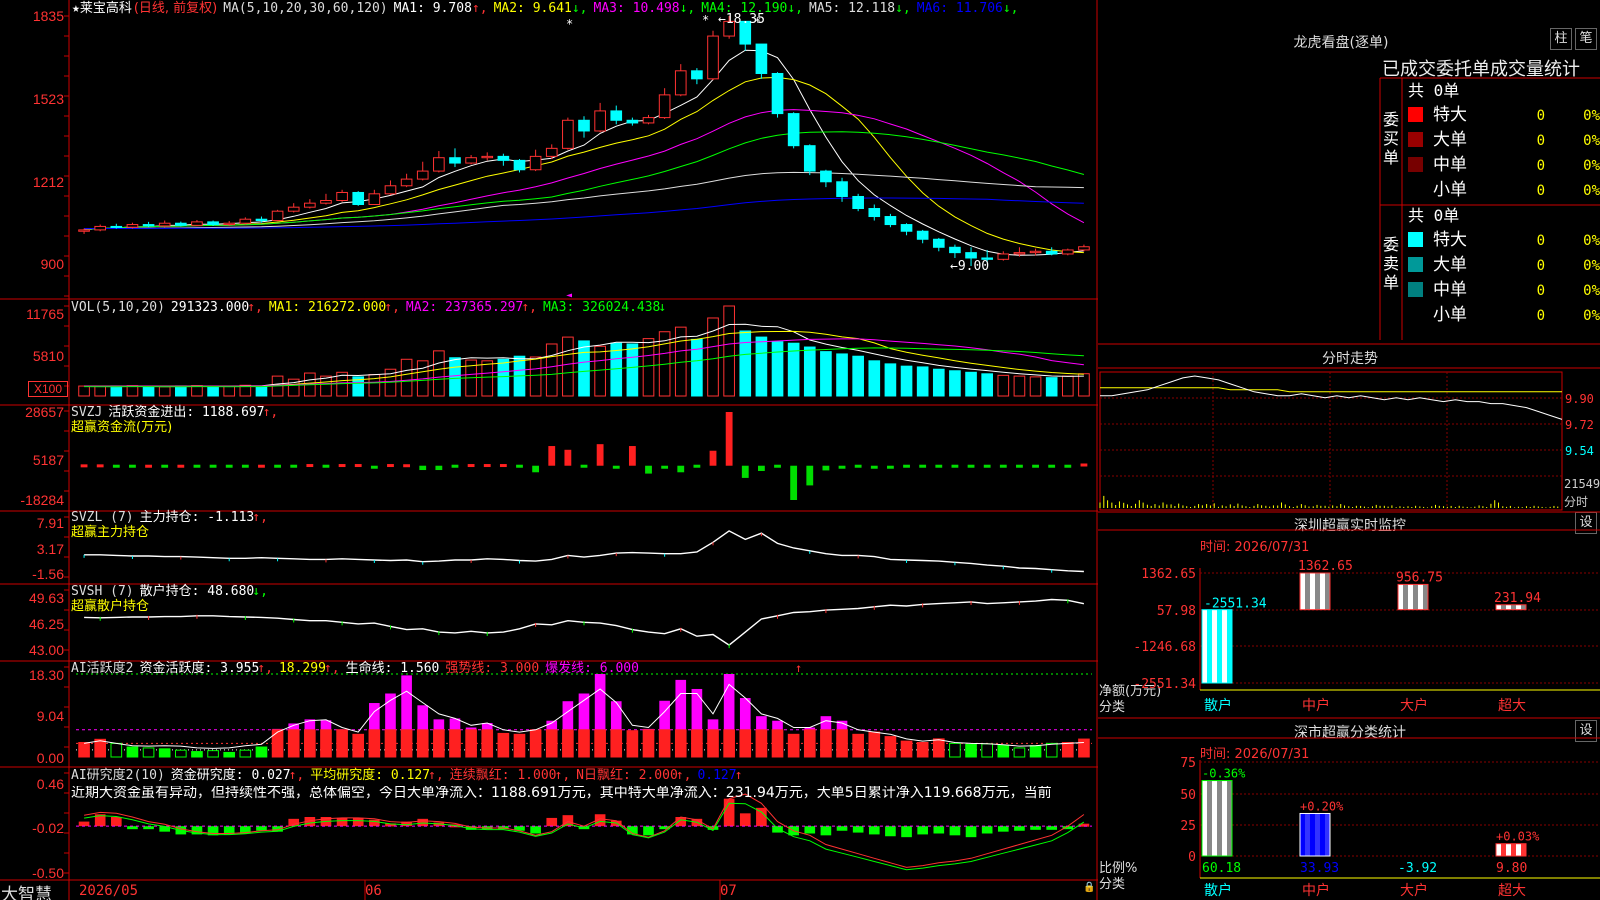  What do you see at coordinates (1512, 706) in the screenshot?
I see `monitor-category-label: 超大` at bounding box center [1512, 706].